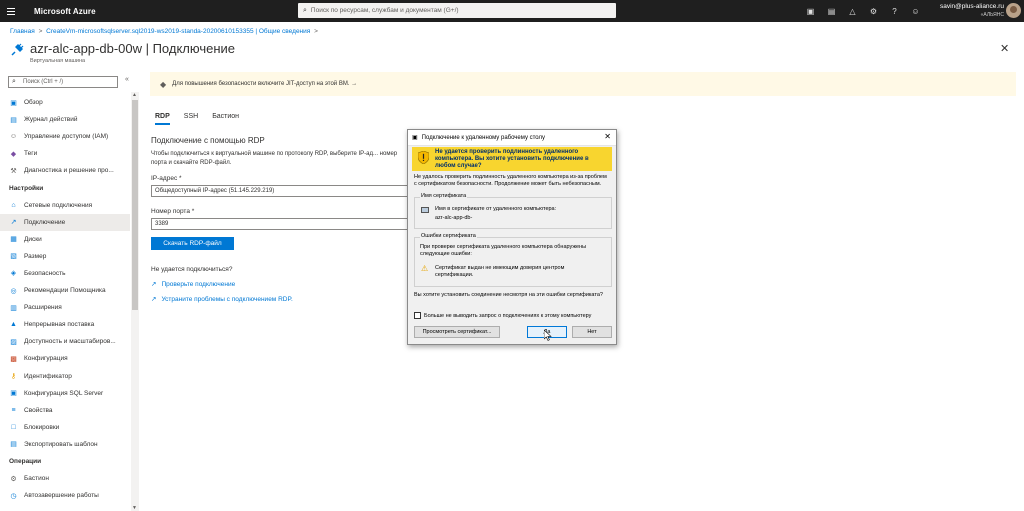  Describe the element at coordinates (162, 119) in the screenshot. I see `tab-rdp: RDP` at that location.